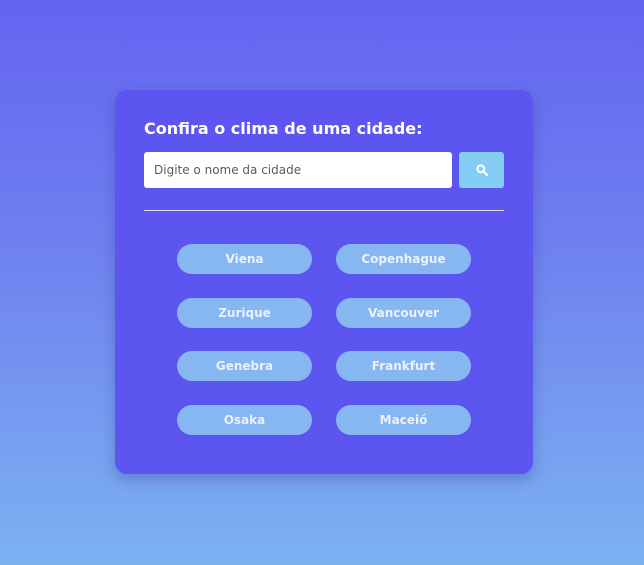 This screenshot has width=644, height=565. Describe the element at coordinates (244, 419) in the screenshot. I see `city-button-osaka: Osaka` at that location.